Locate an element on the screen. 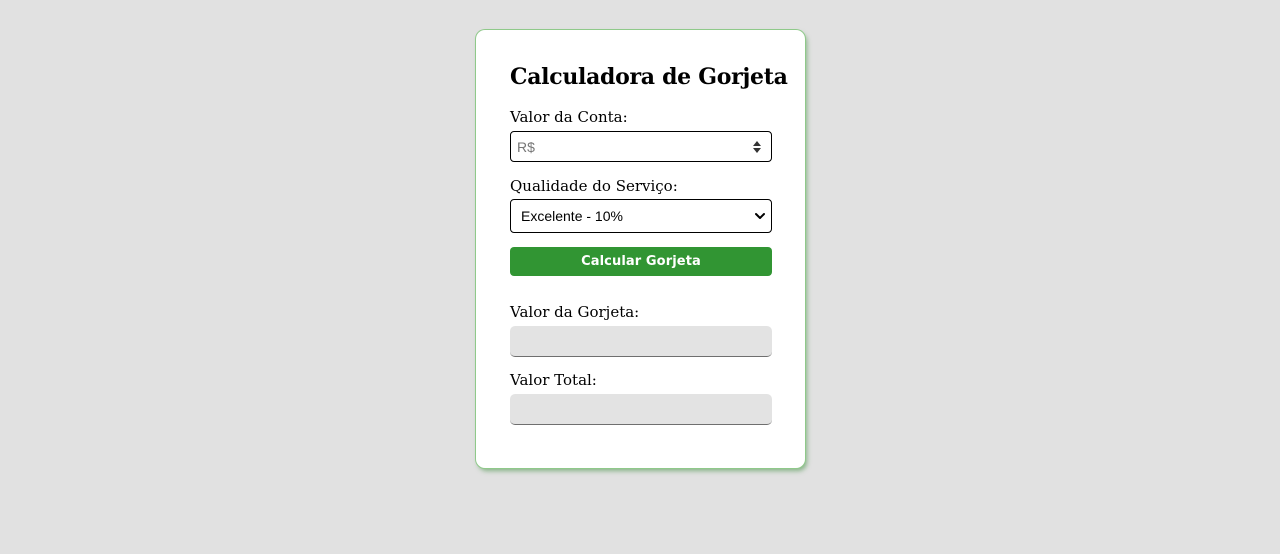 The height and width of the screenshot is (554, 1280). tip-amount-label: Valor da Gorjeta: is located at coordinates (575, 312).